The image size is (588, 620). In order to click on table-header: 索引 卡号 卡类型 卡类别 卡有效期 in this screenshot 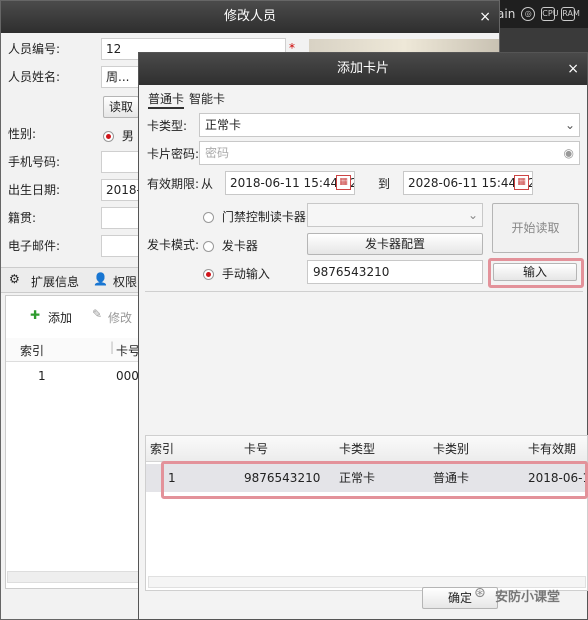, I will do `click(366, 449)`.